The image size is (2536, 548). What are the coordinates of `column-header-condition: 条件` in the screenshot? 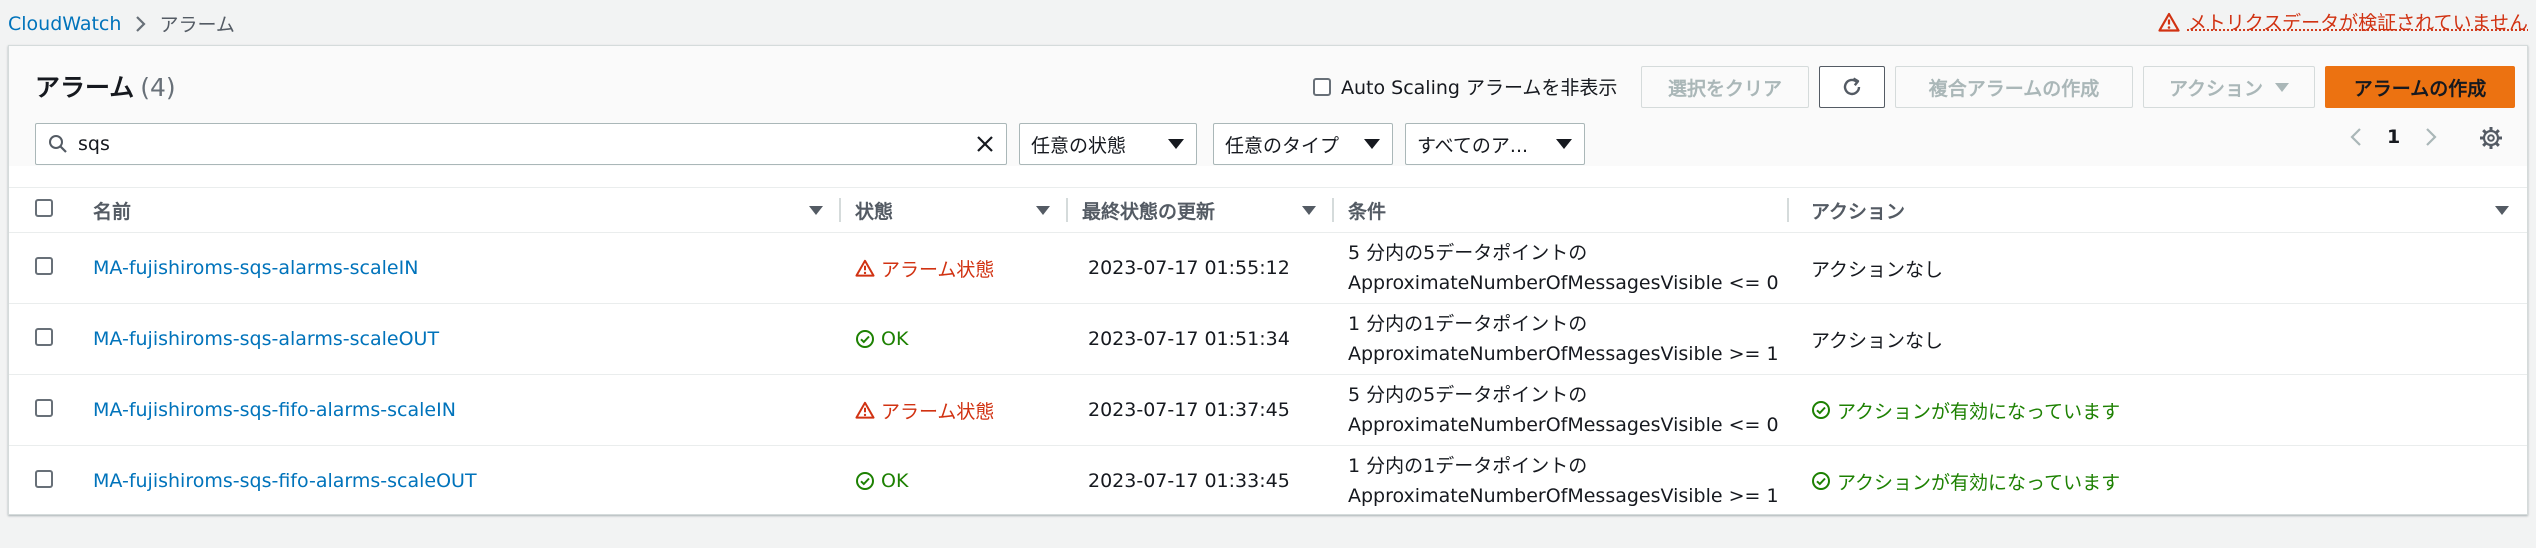 It's located at (1561, 210).